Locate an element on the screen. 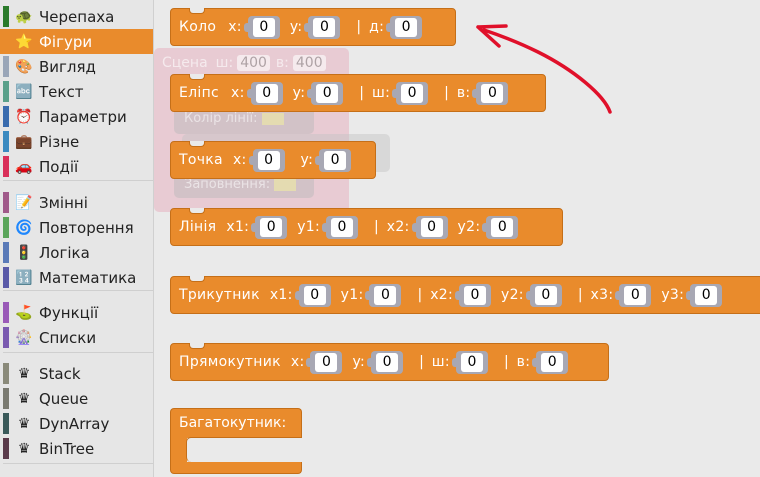 The height and width of the screenshot is (477, 760). turtle-icon: 🐢 is located at coordinates (24, 16).